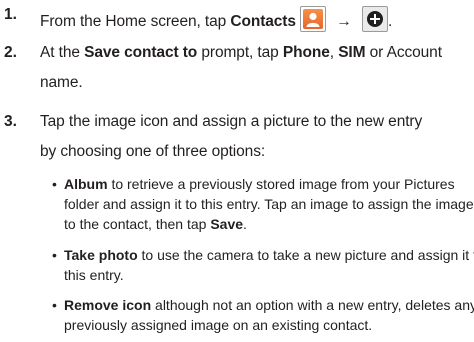  Describe the element at coordinates (141, 52) in the screenshot. I see `save-contact-to-label: Save contact to` at that location.